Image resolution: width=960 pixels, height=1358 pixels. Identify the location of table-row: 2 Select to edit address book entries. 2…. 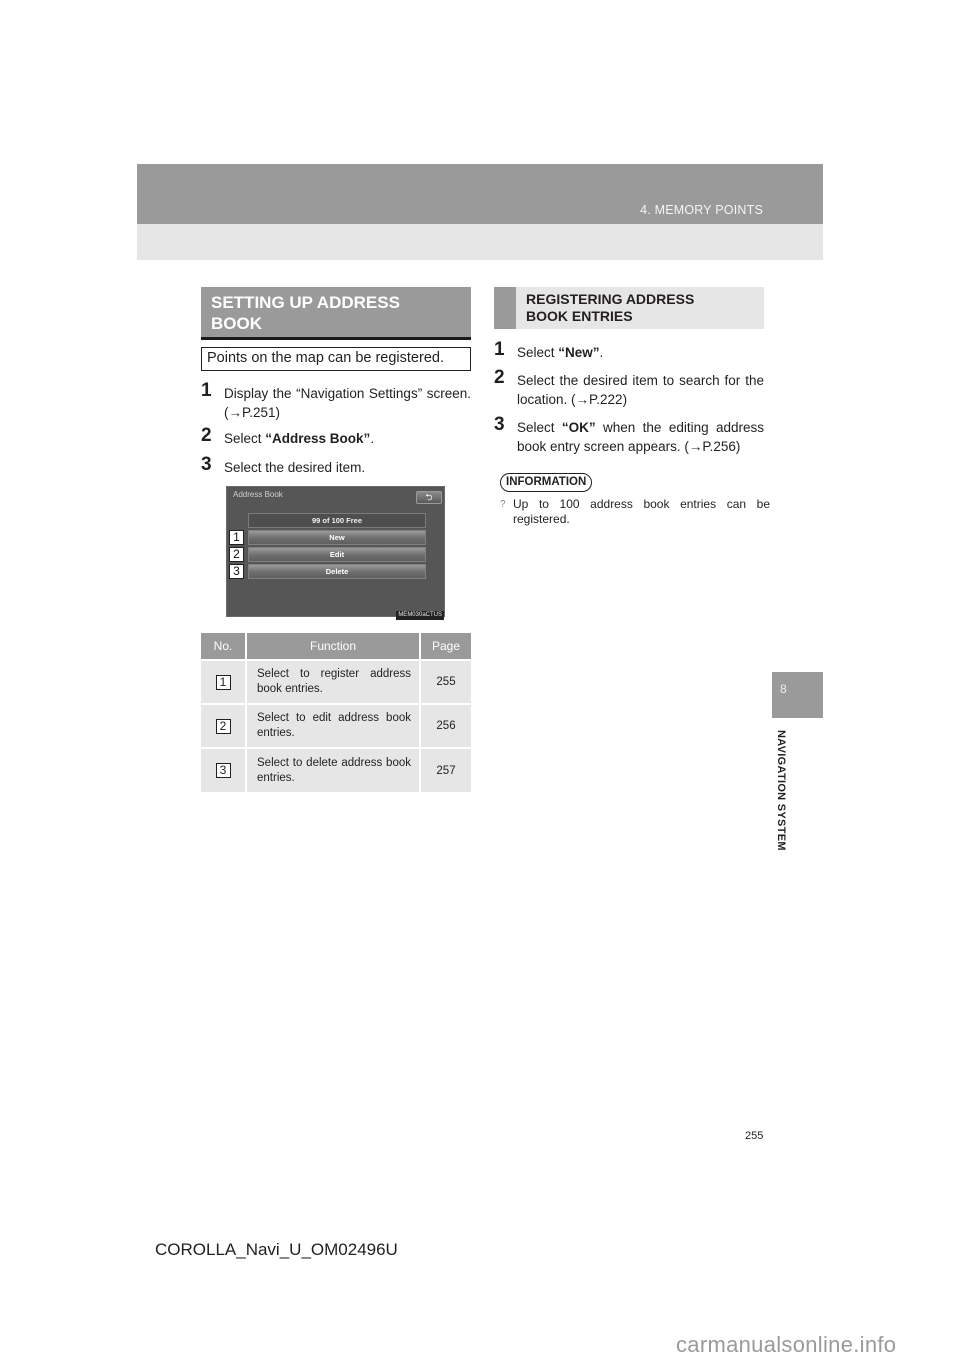
(336, 725).